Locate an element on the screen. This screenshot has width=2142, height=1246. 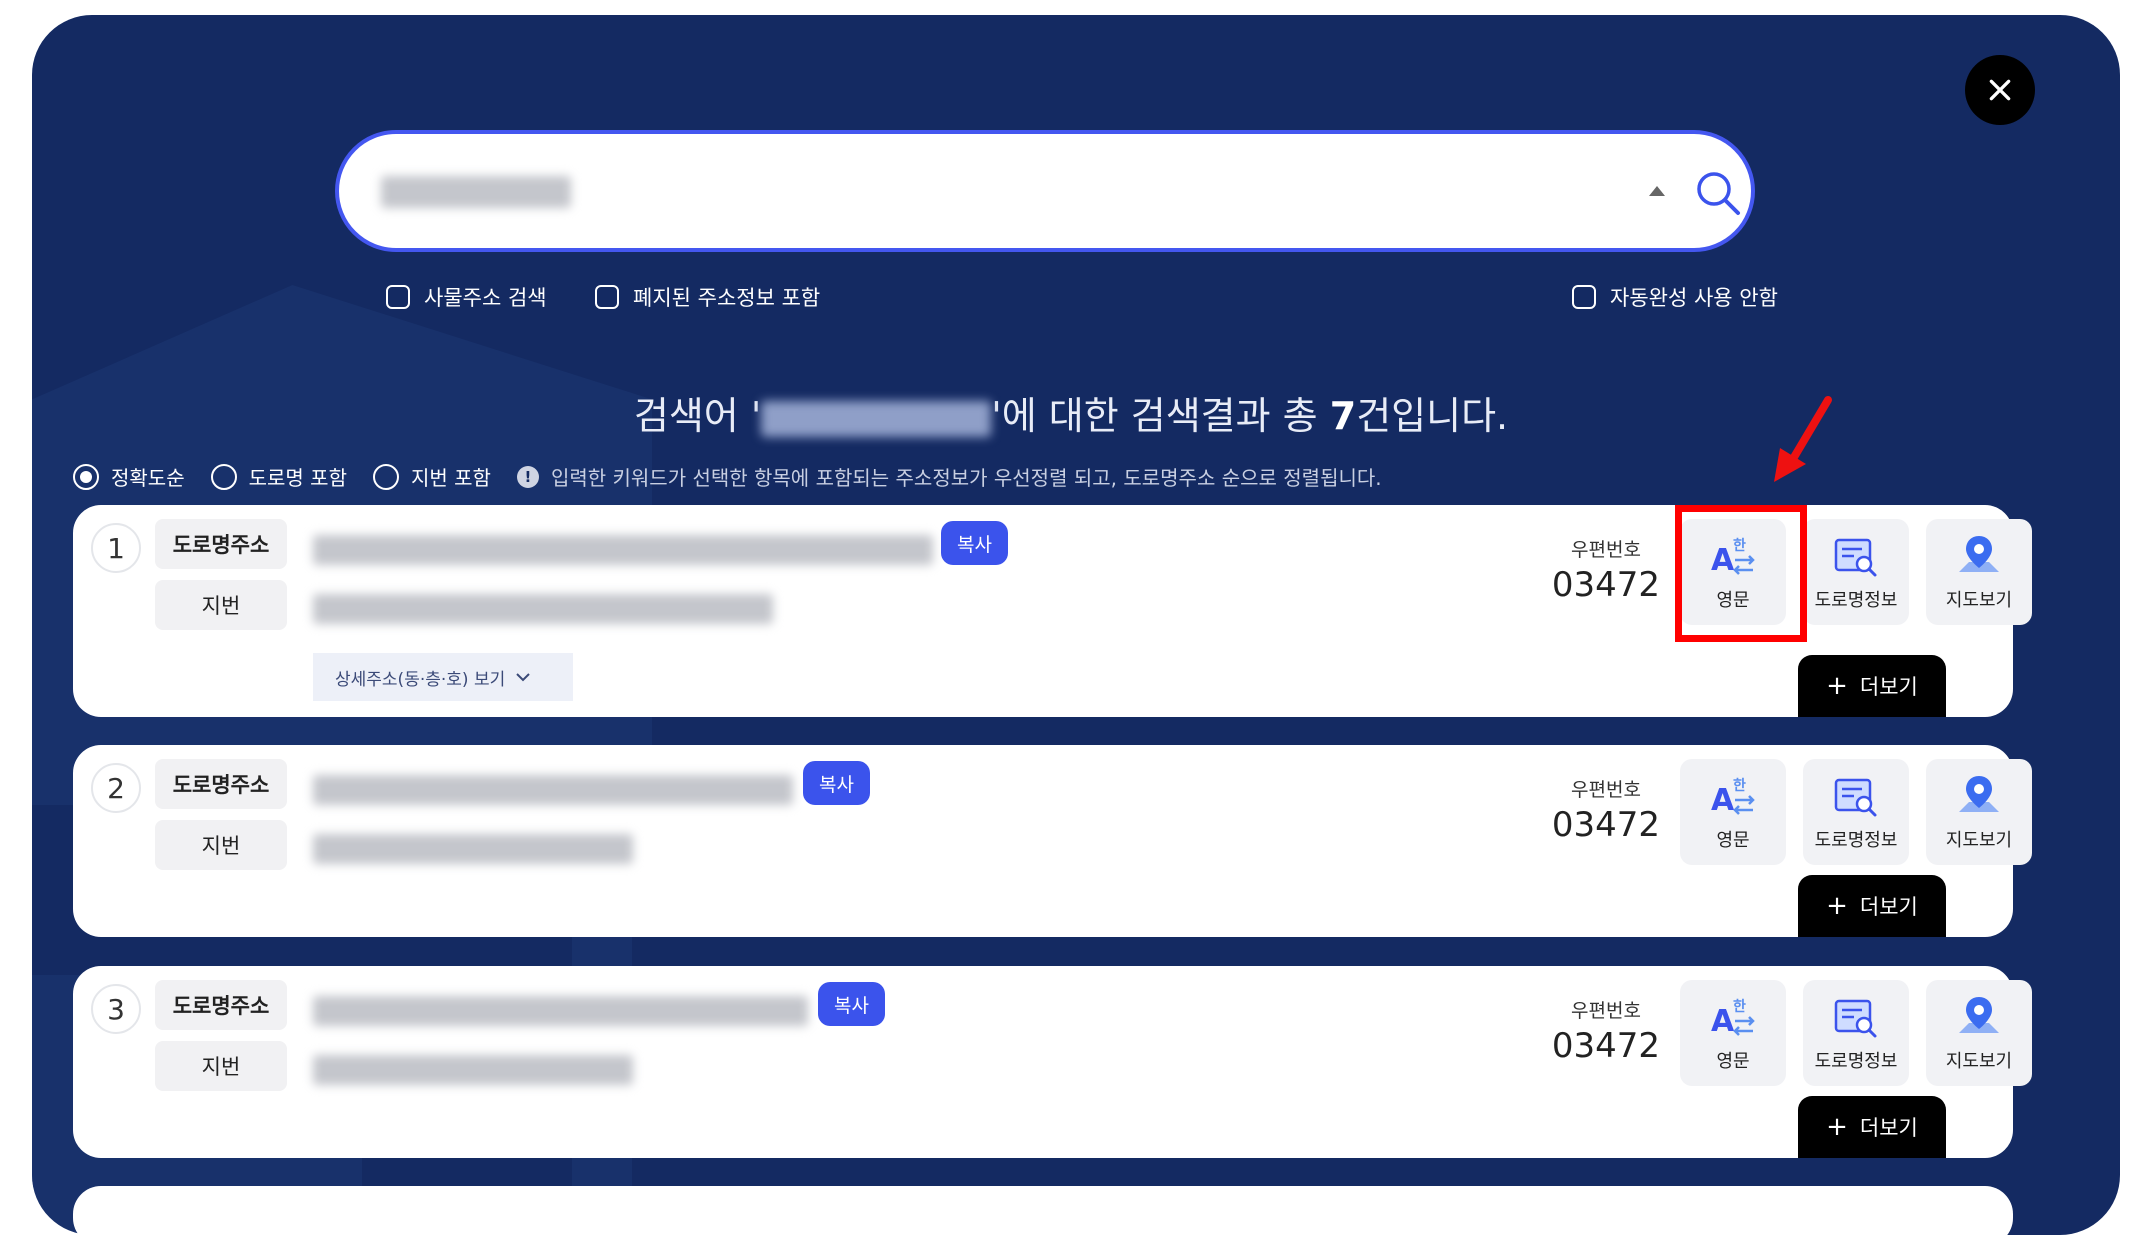
sort-road: 도로명 포함 is located at coordinates (278, 476).